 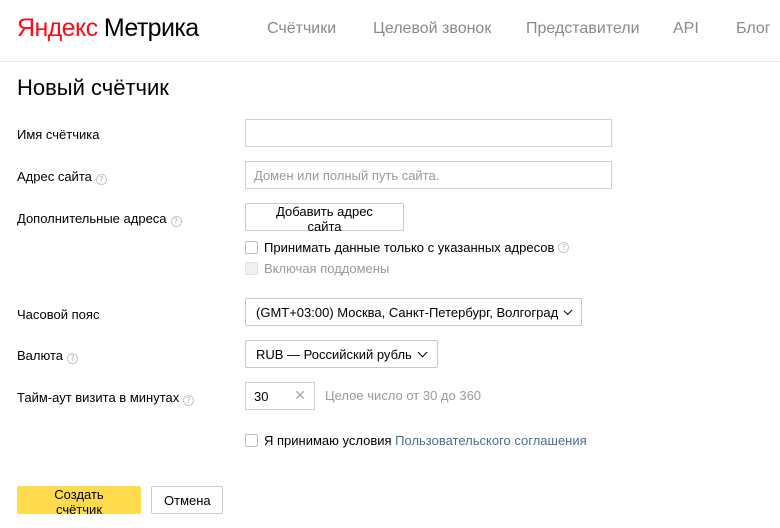 I want to click on site-address-label: Адрес сайта?, so click(x=62, y=177).